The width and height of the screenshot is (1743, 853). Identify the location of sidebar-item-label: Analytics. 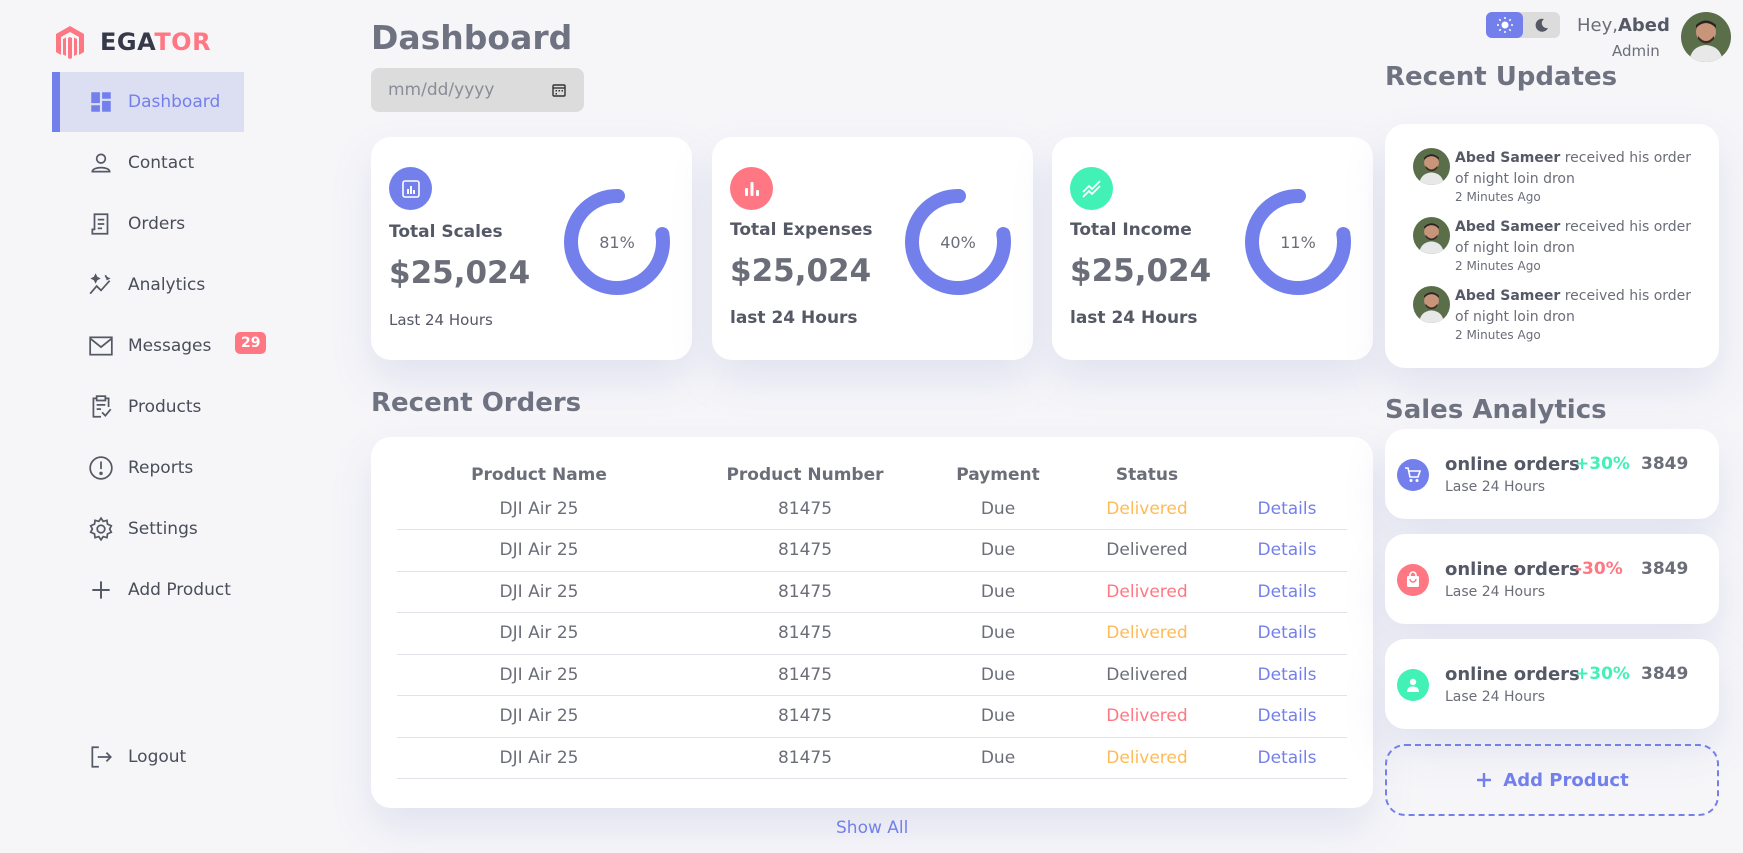
(167, 285).